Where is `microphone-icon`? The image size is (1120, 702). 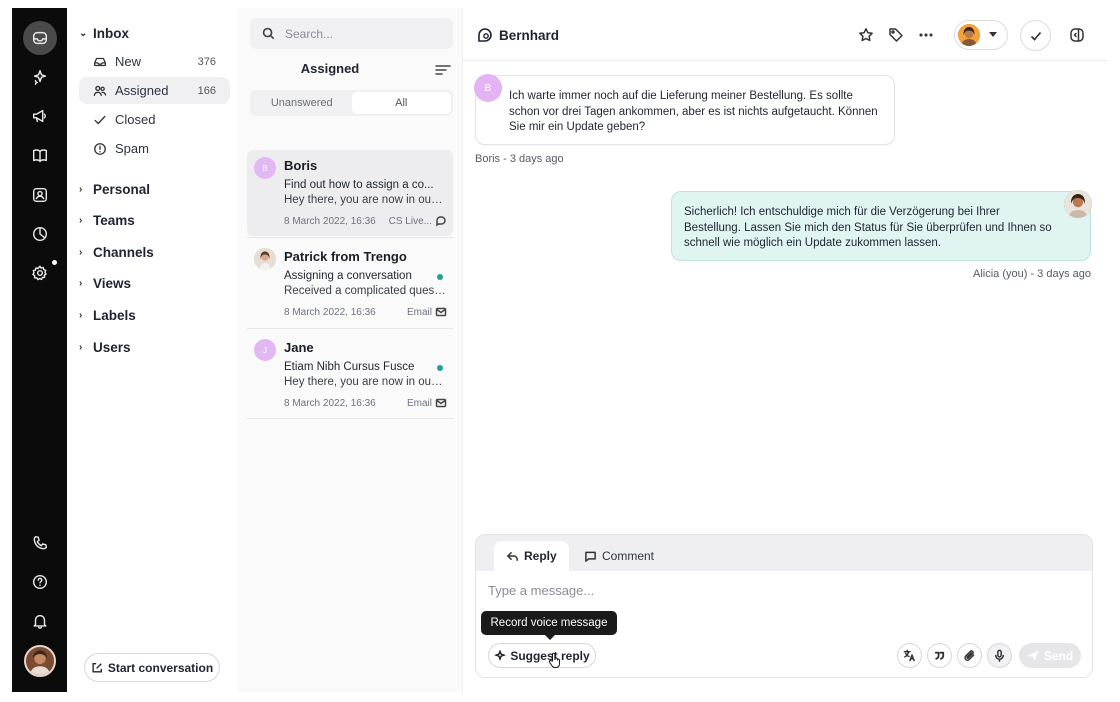
microphone-icon is located at coordinates (999, 655).